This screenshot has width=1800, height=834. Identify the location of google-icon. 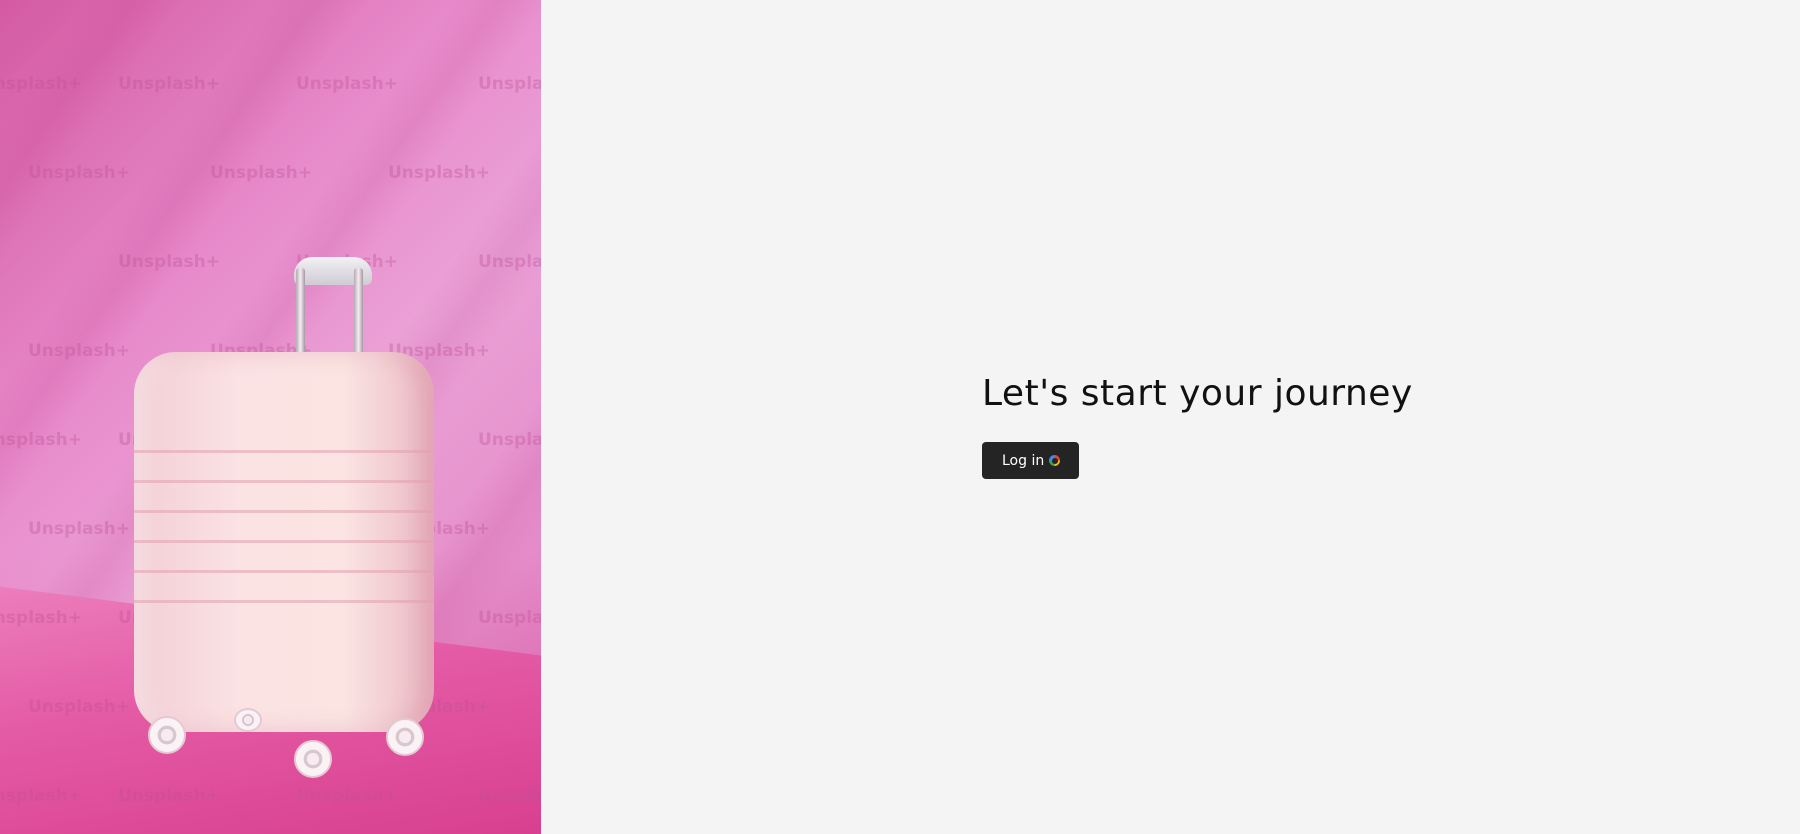
(1055, 460).